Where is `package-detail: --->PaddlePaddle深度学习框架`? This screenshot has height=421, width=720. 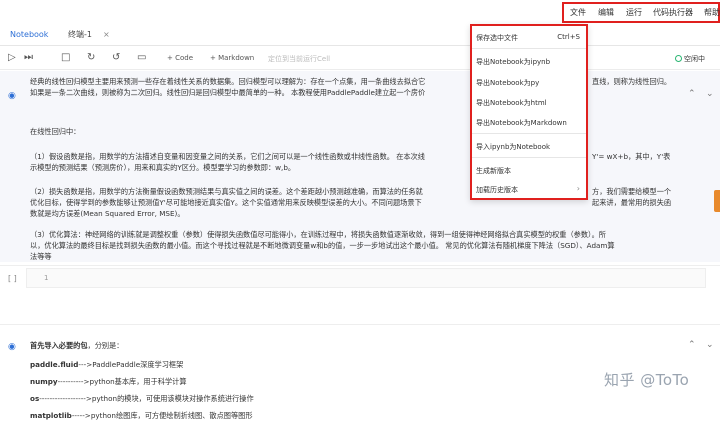
package-detail: --->PaddlePaddle深度学习框架 is located at coordinates (131, 364).